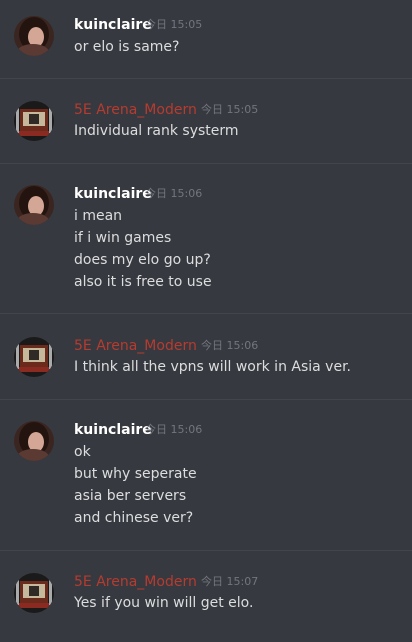 This screenshot has width=412, height=642. I want to click on message-text: or elo is same?, so click(127, 47).